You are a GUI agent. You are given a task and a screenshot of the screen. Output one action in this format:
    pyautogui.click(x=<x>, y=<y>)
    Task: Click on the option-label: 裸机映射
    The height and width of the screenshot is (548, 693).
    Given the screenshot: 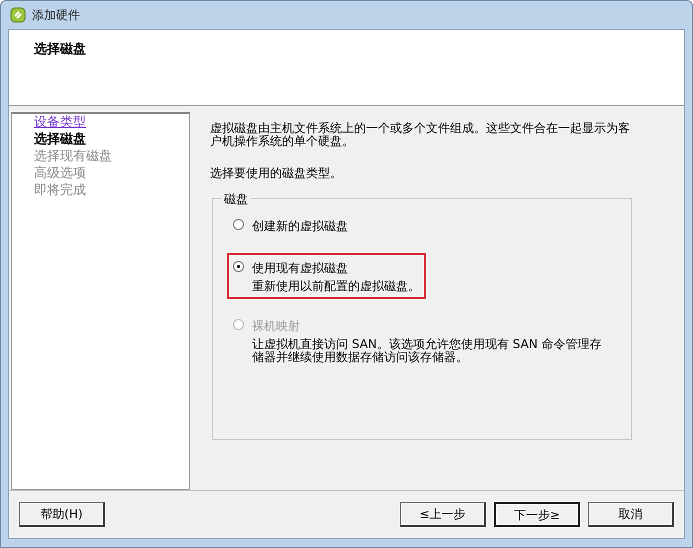 What is the action you would take?
    pyautogui.click(x=276, y=326)
    